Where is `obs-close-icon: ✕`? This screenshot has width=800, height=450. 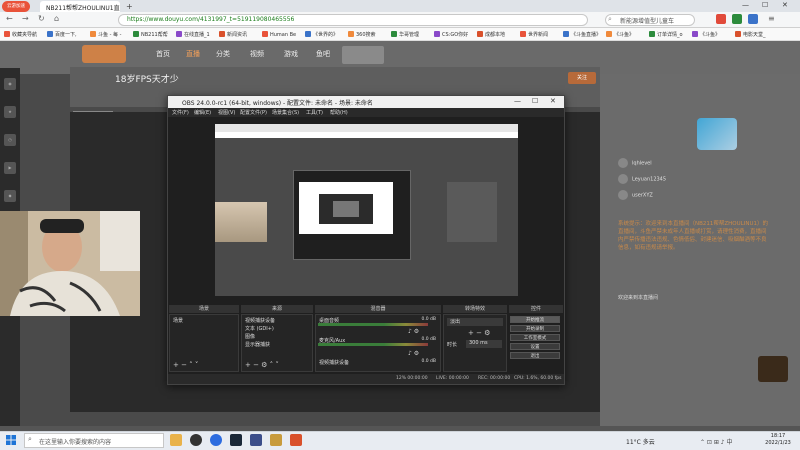
obs-close-icon: ✕ is located at coordinates (553, 101).